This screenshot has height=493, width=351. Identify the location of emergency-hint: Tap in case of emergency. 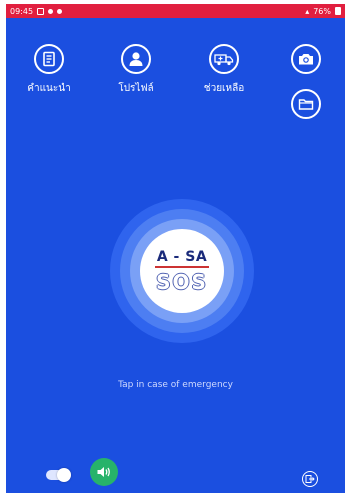
(175, 385).